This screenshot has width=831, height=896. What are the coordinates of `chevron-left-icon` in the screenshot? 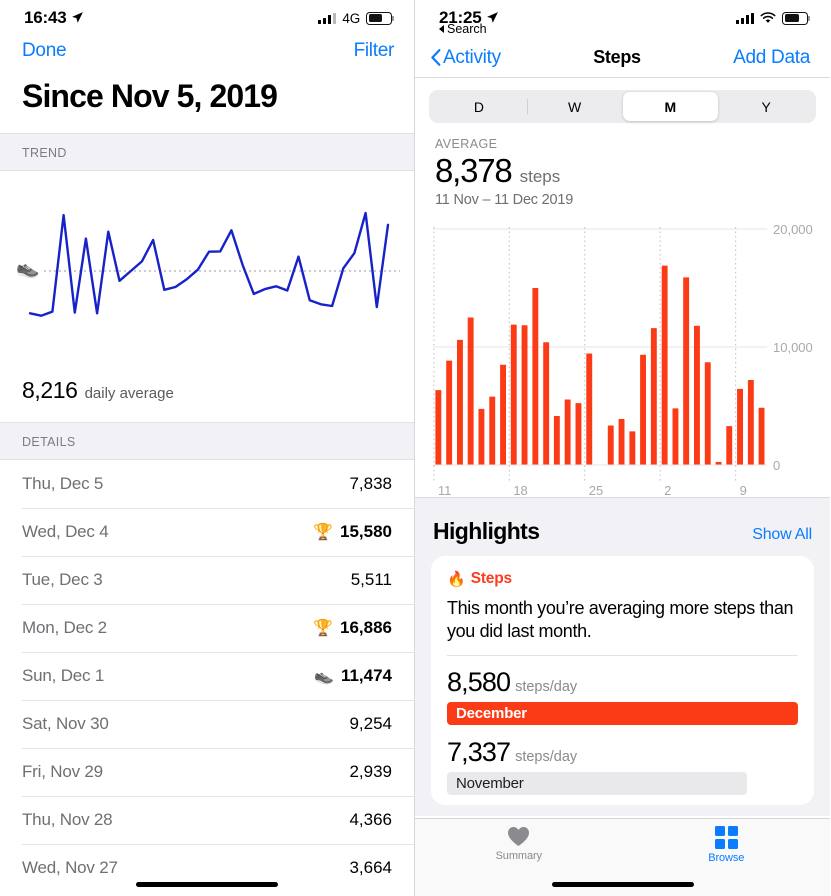 It's located at (436, 57).